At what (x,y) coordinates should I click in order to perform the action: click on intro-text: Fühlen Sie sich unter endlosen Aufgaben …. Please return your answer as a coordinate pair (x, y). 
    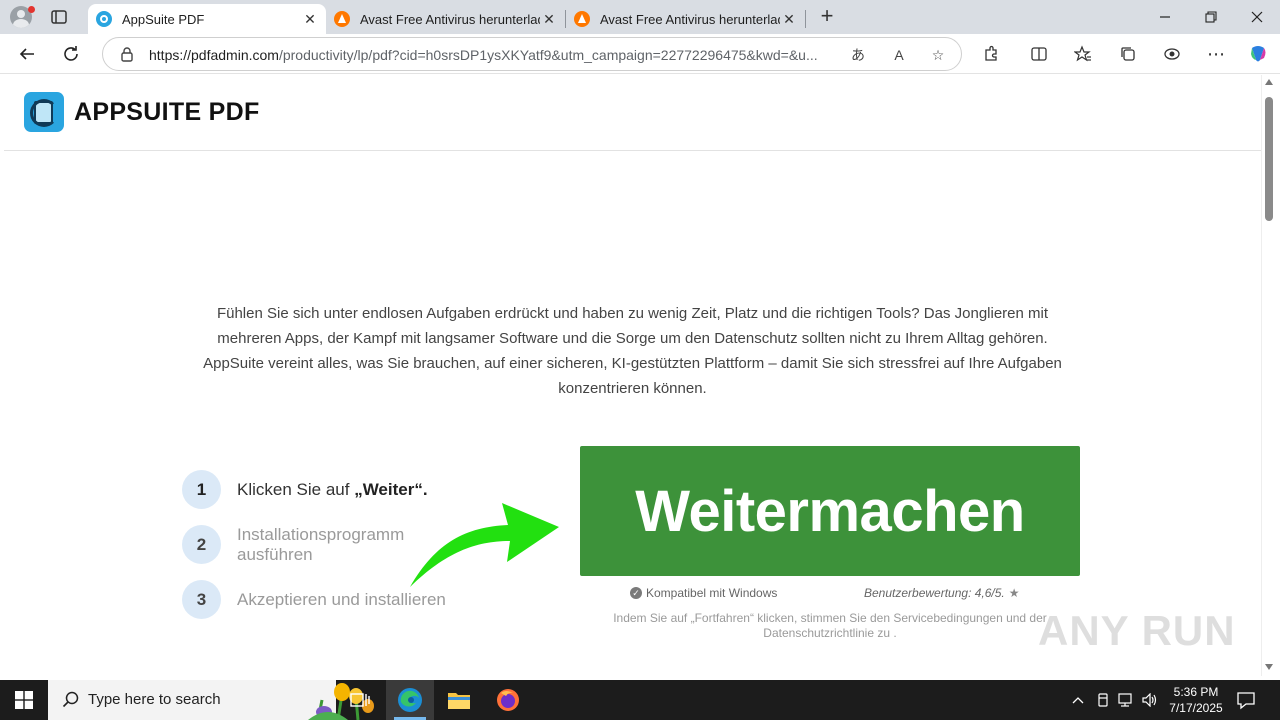
    Looking at the image, I should click on (632, 351).